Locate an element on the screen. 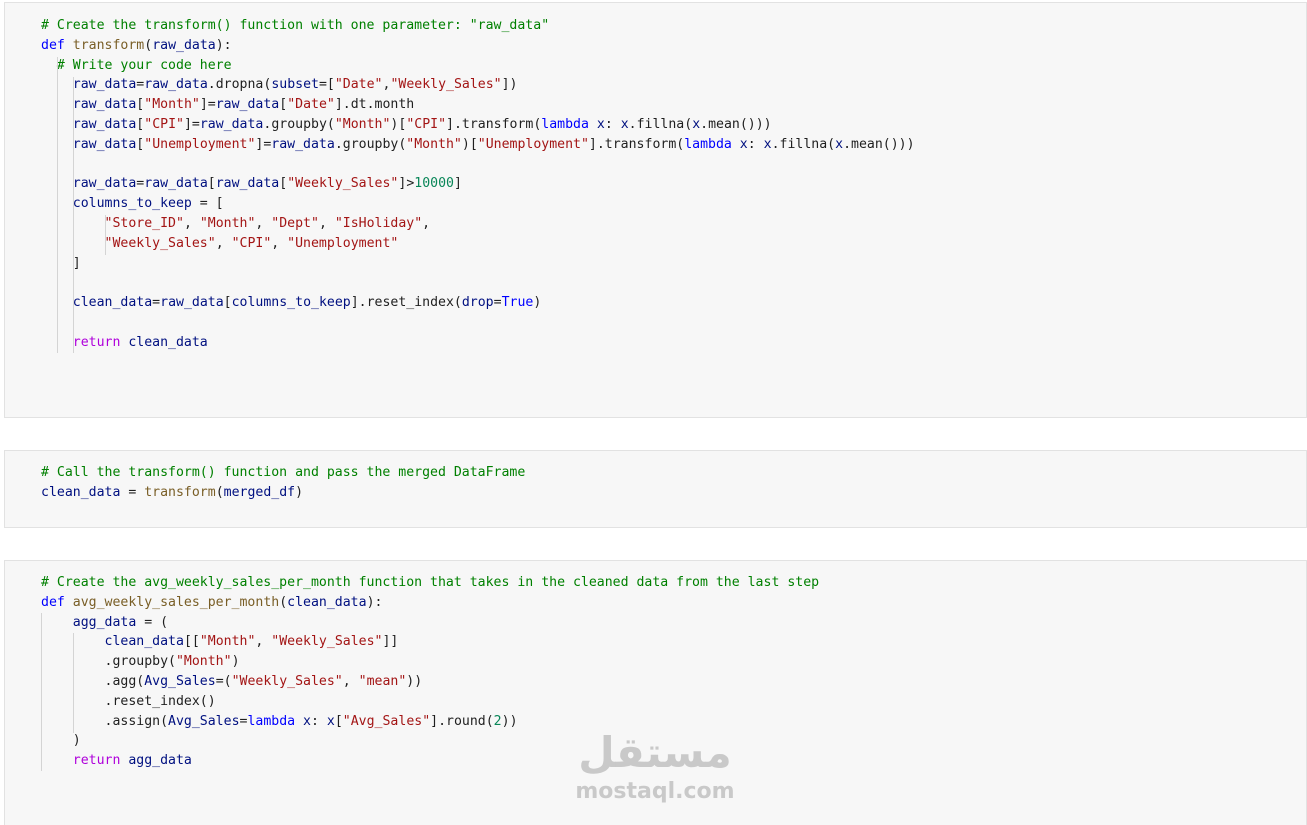  code-token: "Store_ID" is located at coordinates (144, 223).